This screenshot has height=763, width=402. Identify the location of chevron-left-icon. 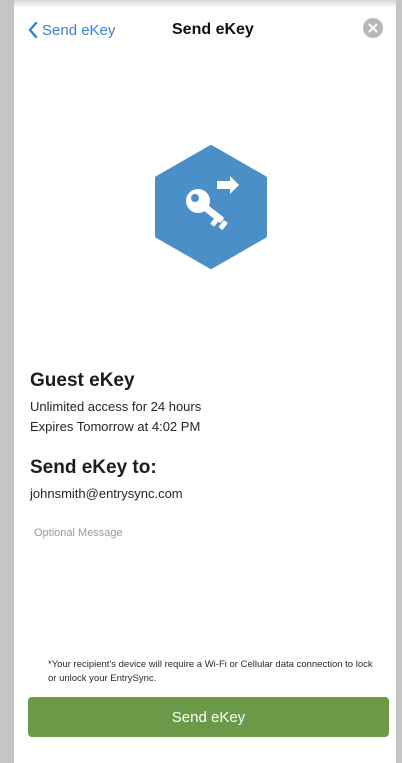
(33, 30).